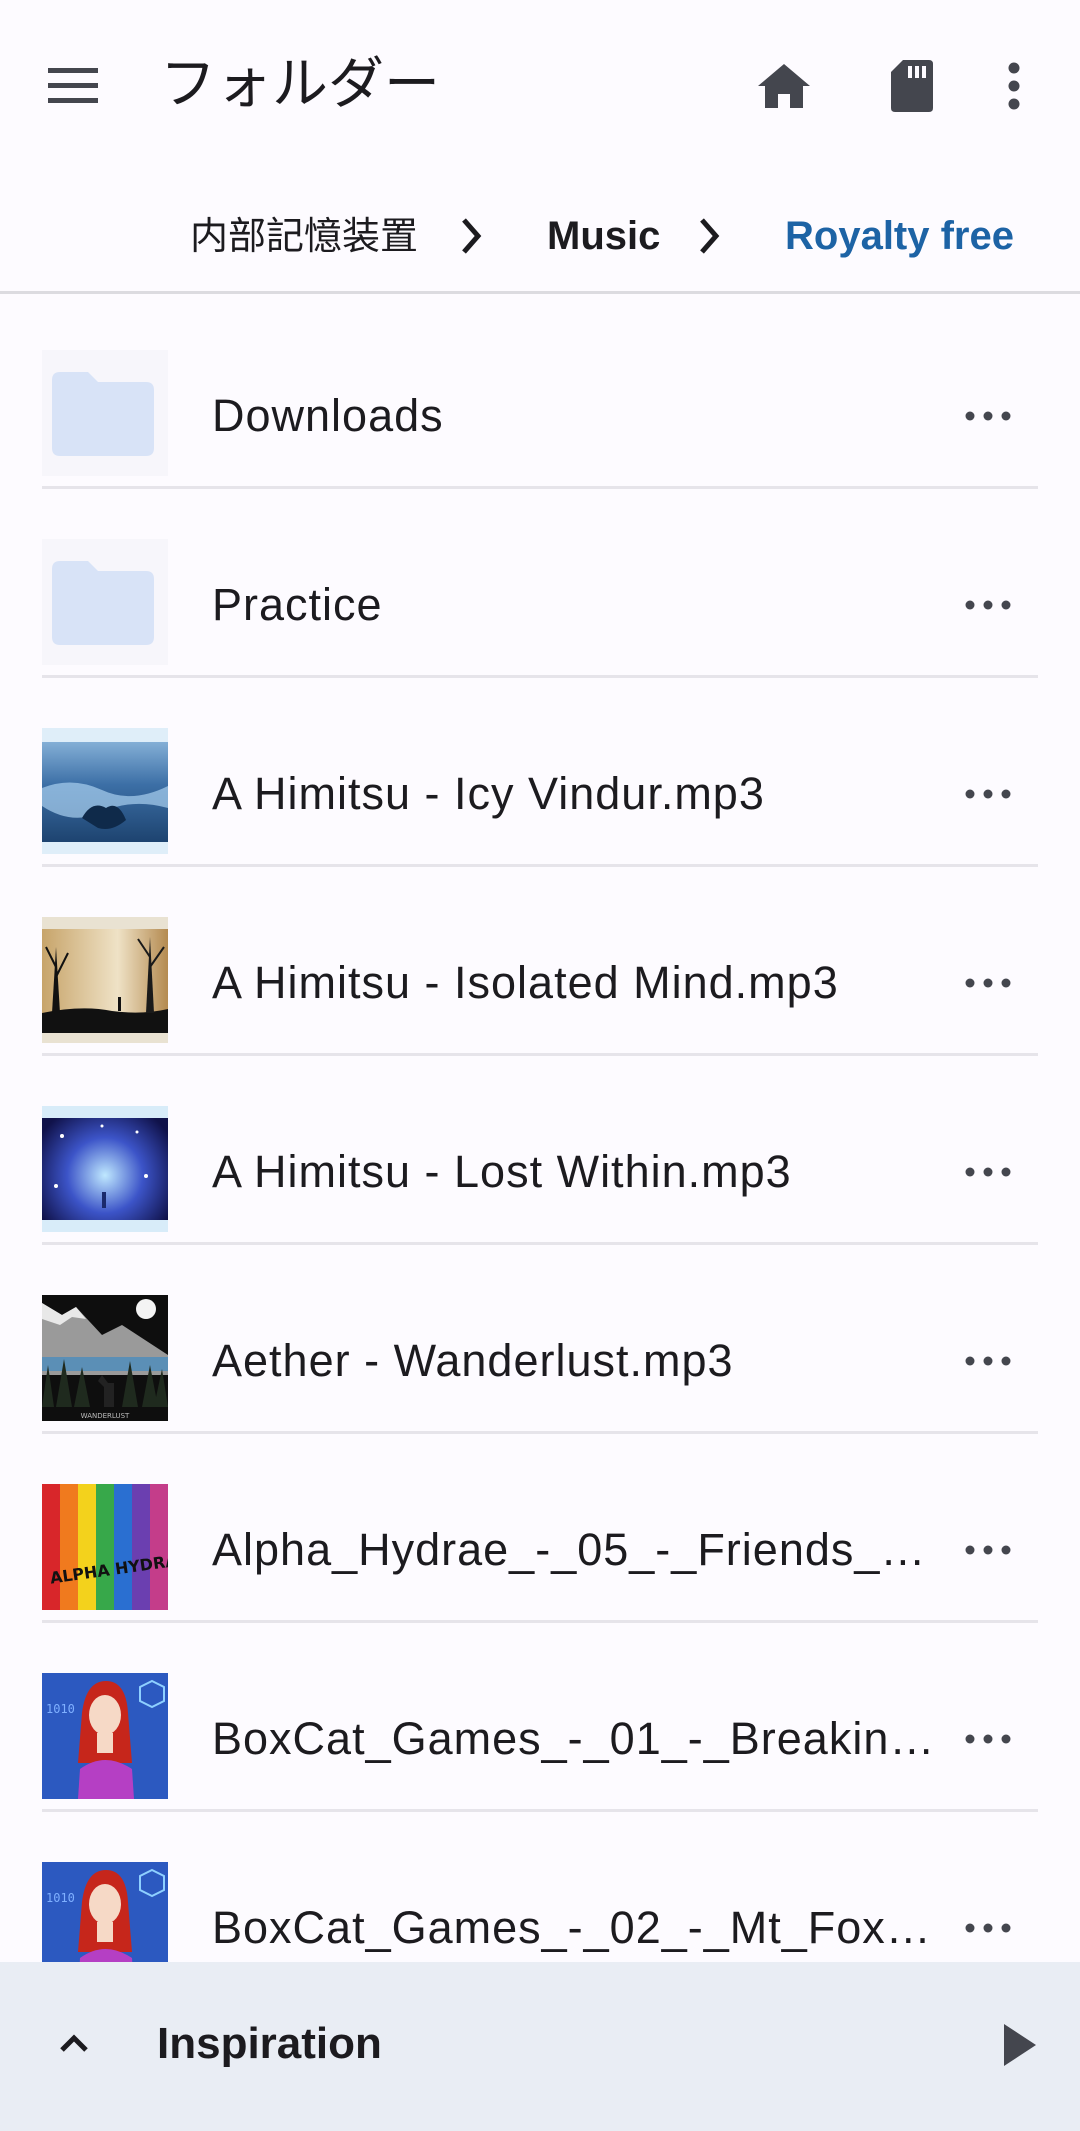 This screenshot has width=1080, height=2131. I want to click on file-name: Aether - Wanderlust.mp3, so click(473, 1360).